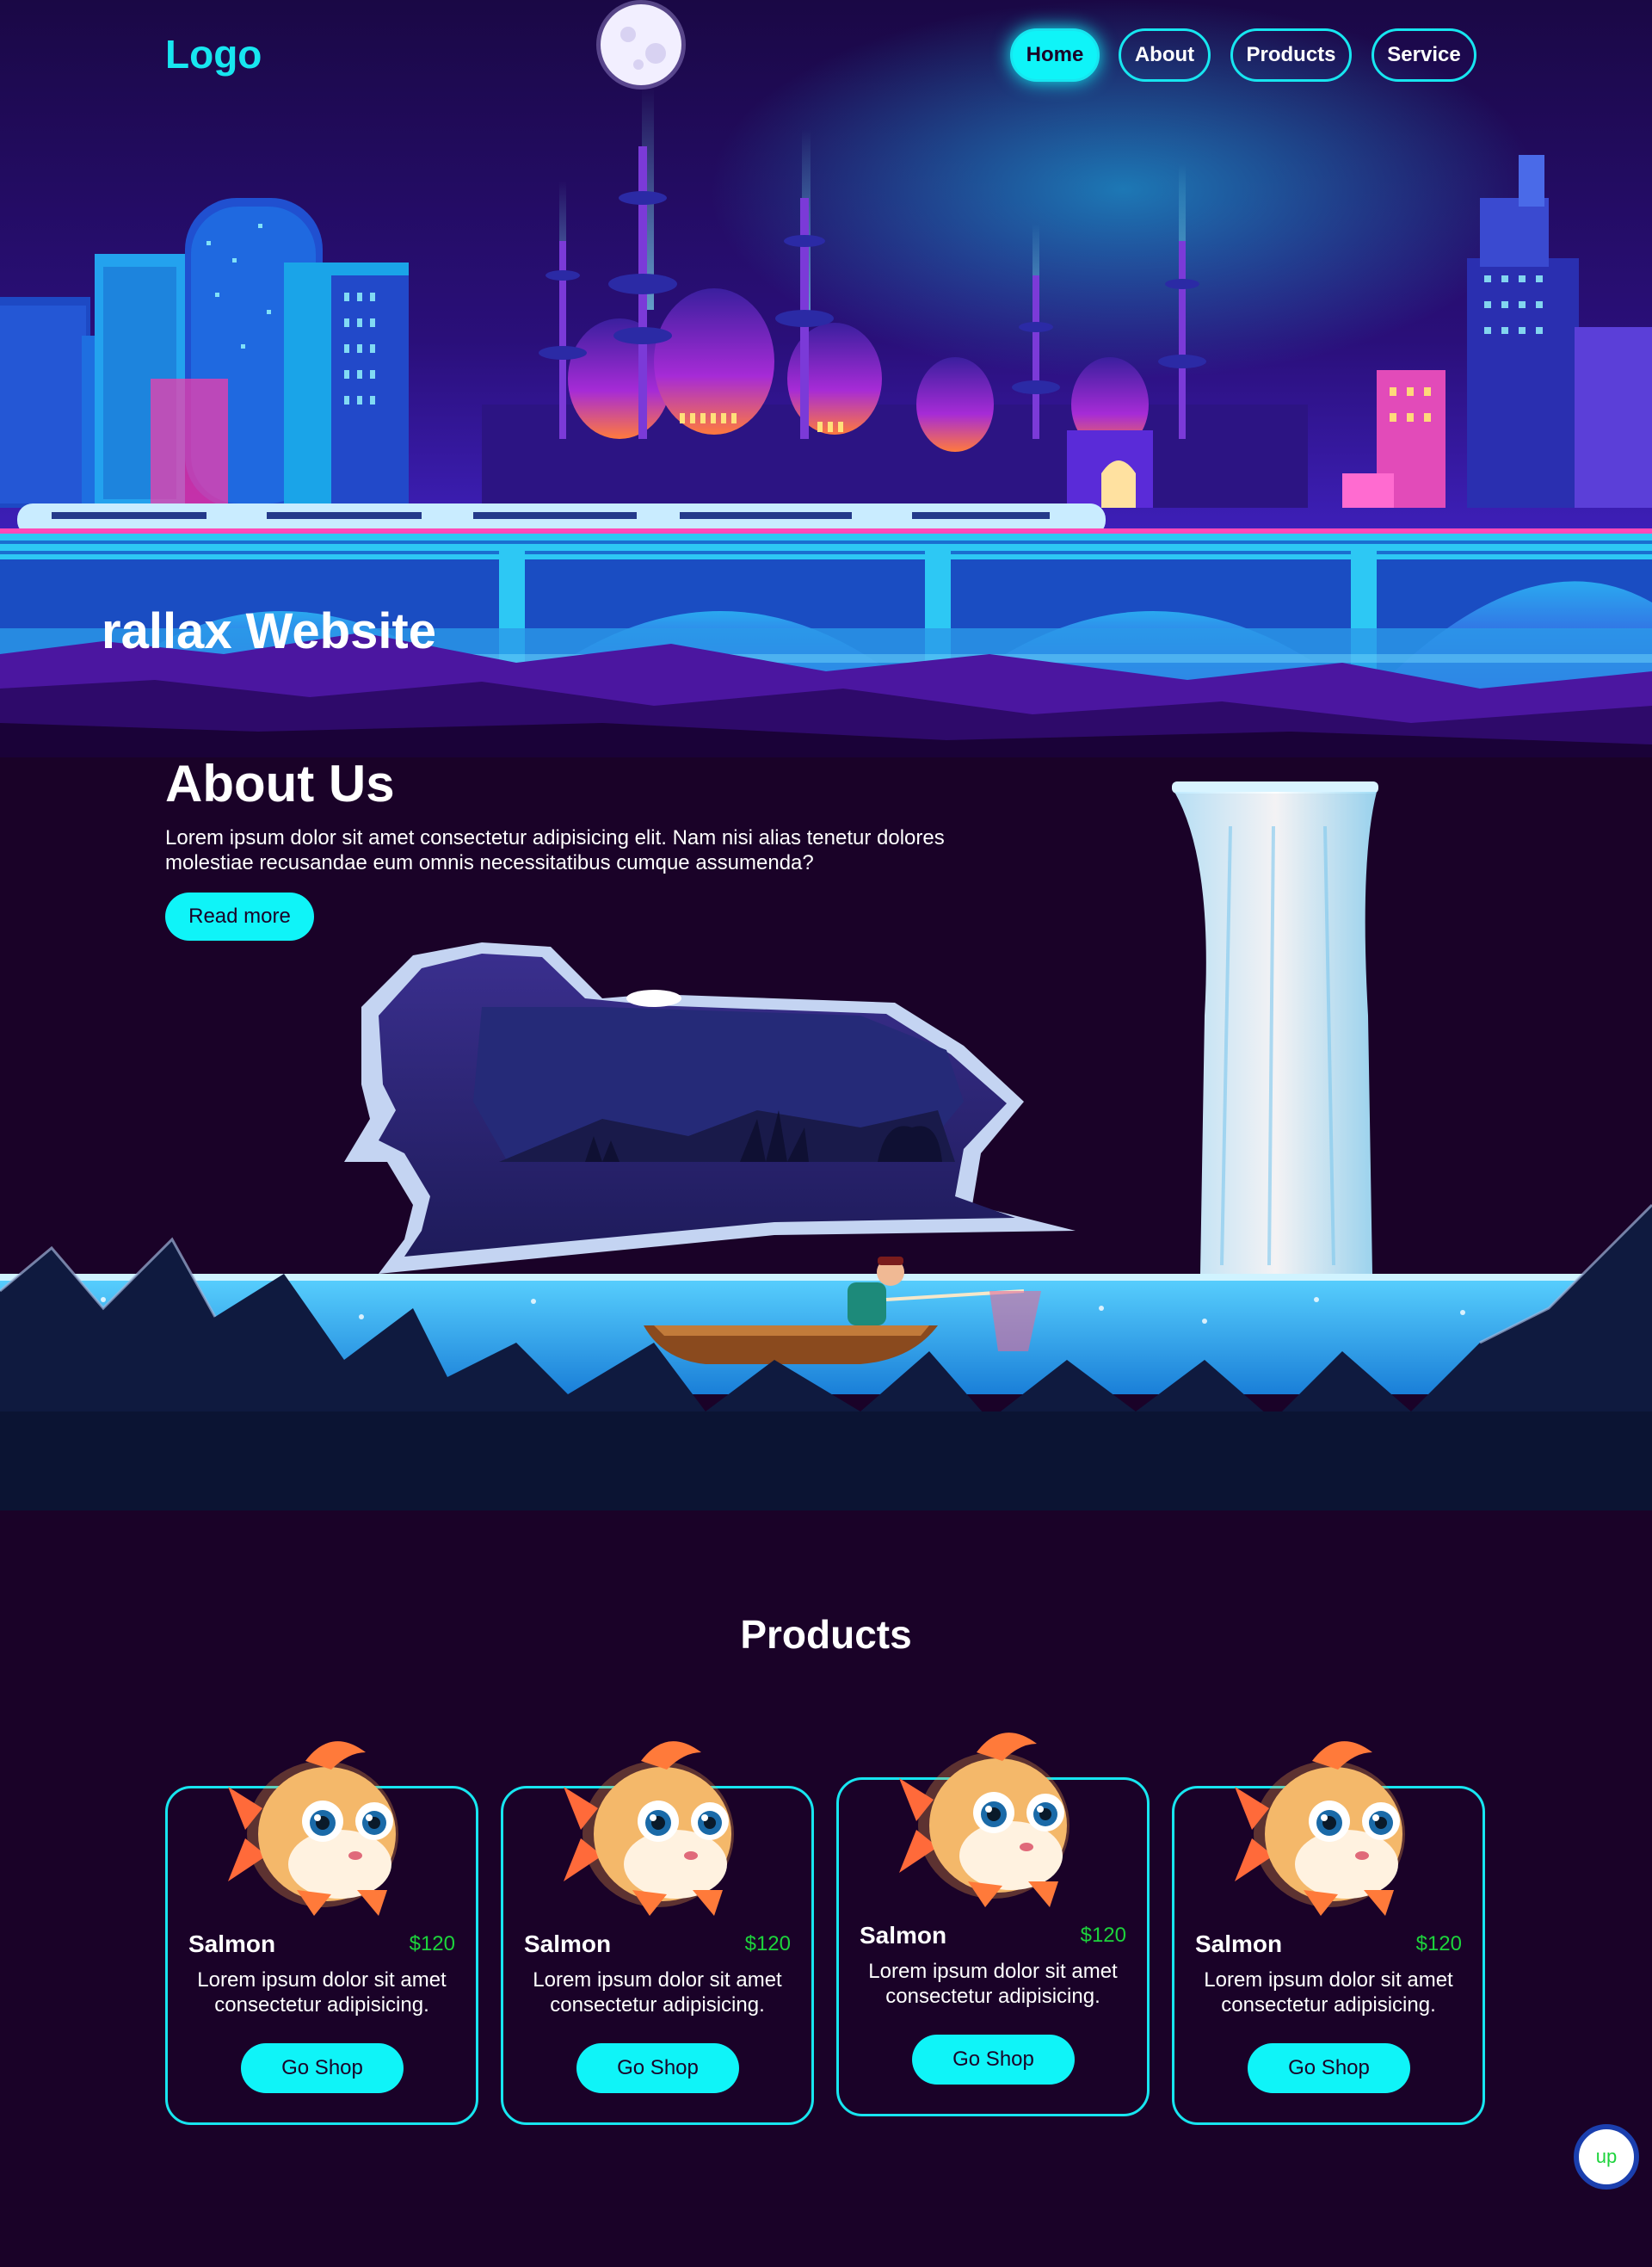 This screenshot has width=1652, height=2267. I want to click on products-title: Products, so click(826, 1634).